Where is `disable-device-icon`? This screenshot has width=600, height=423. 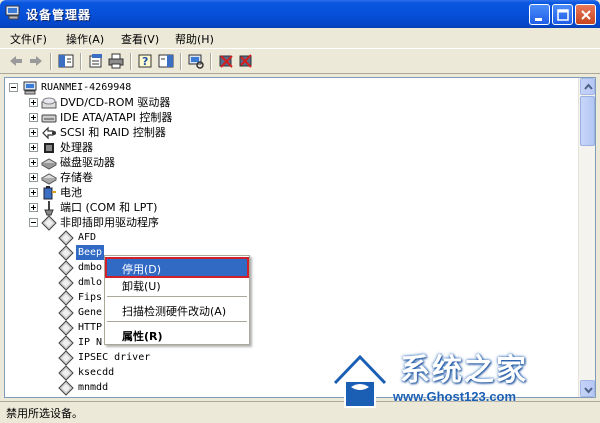 disable-device-icon is located at coordinates (226, 61).